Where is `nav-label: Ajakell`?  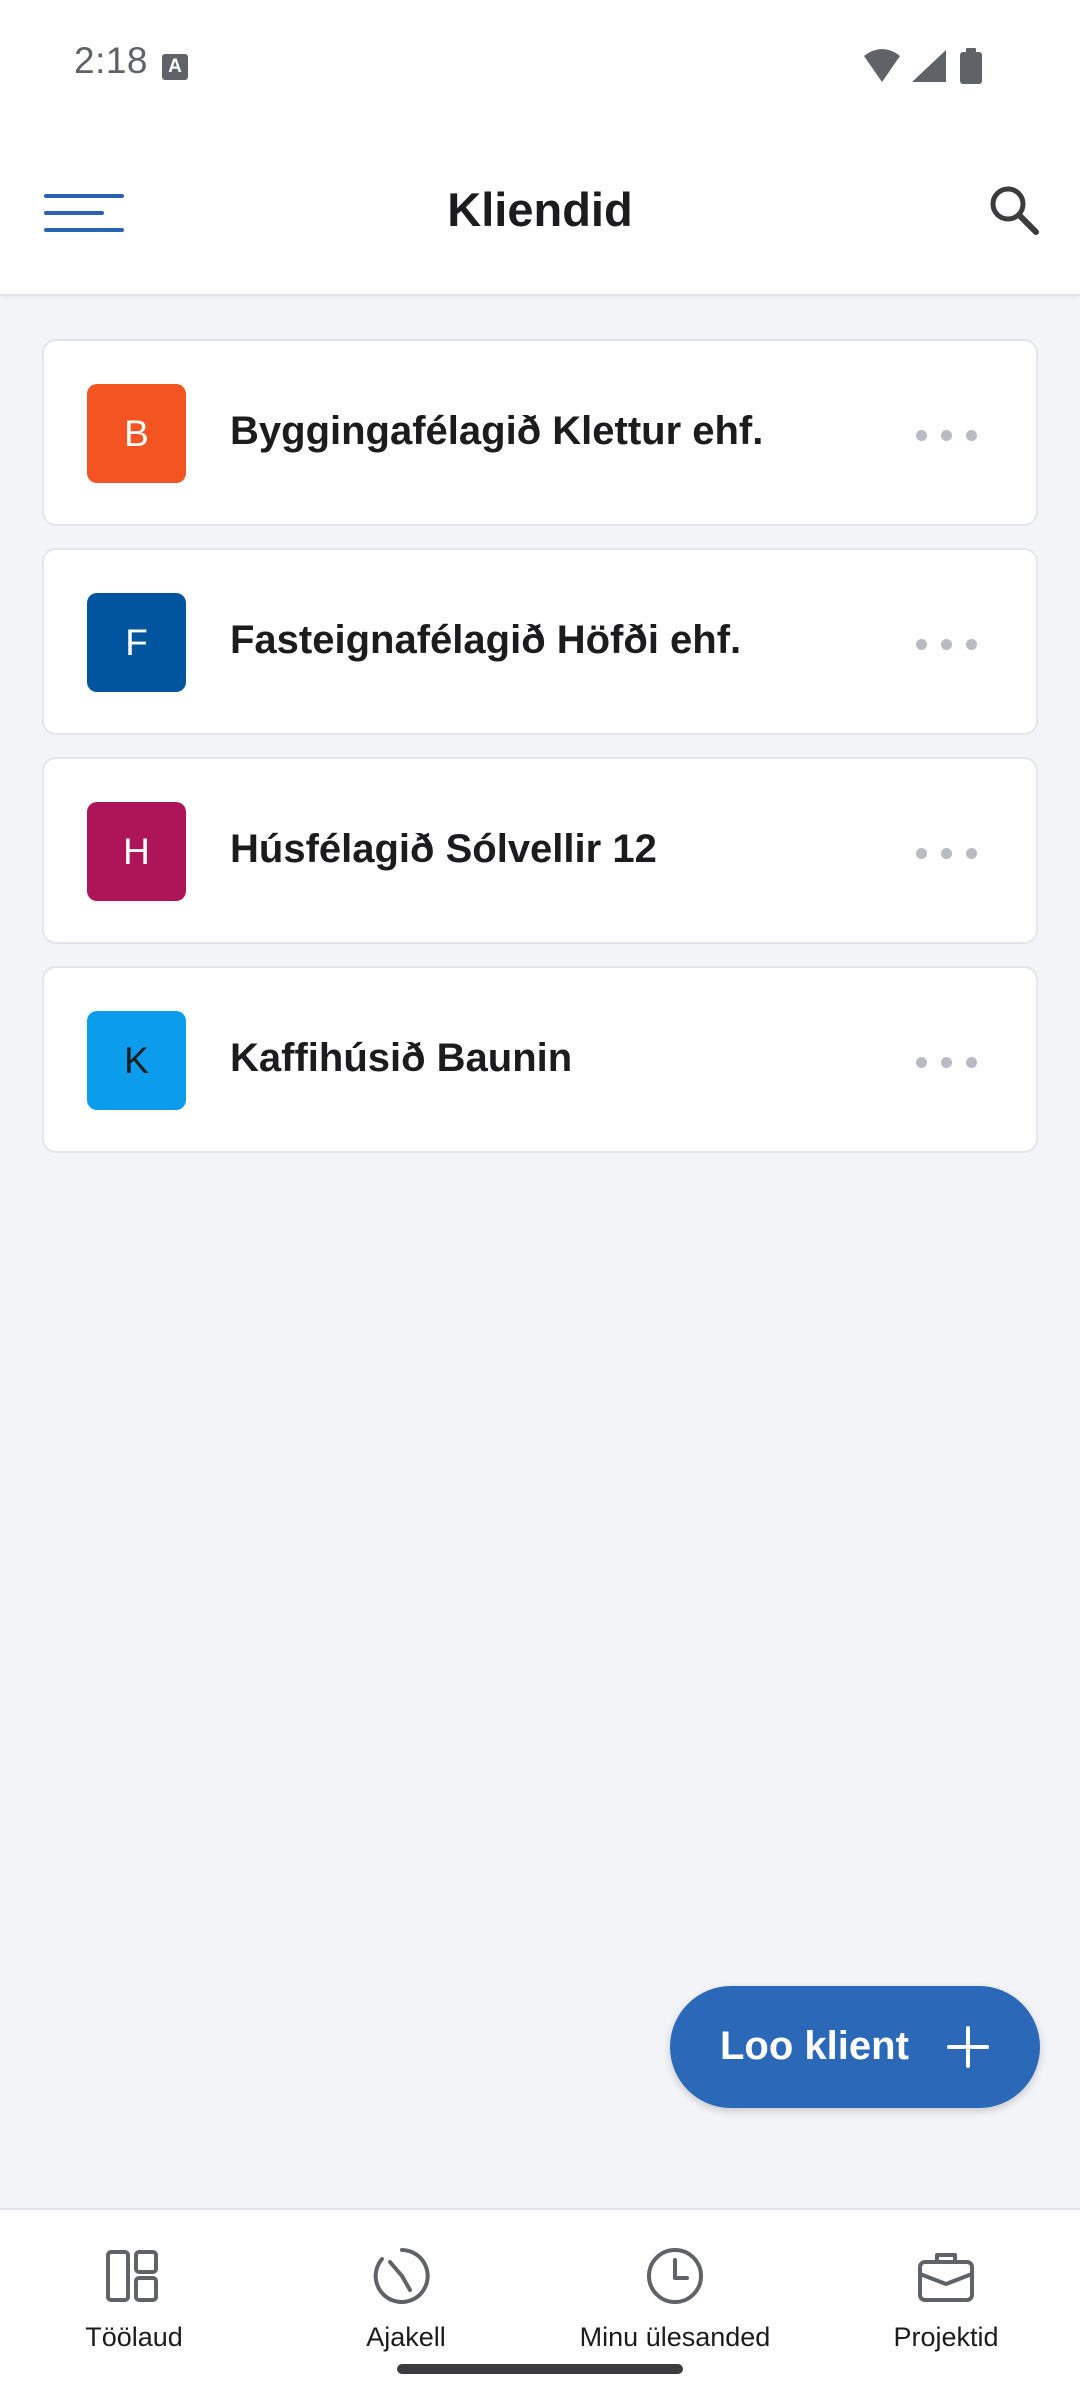 nav-label: Ajakell is located at coordinates (406, 2337).